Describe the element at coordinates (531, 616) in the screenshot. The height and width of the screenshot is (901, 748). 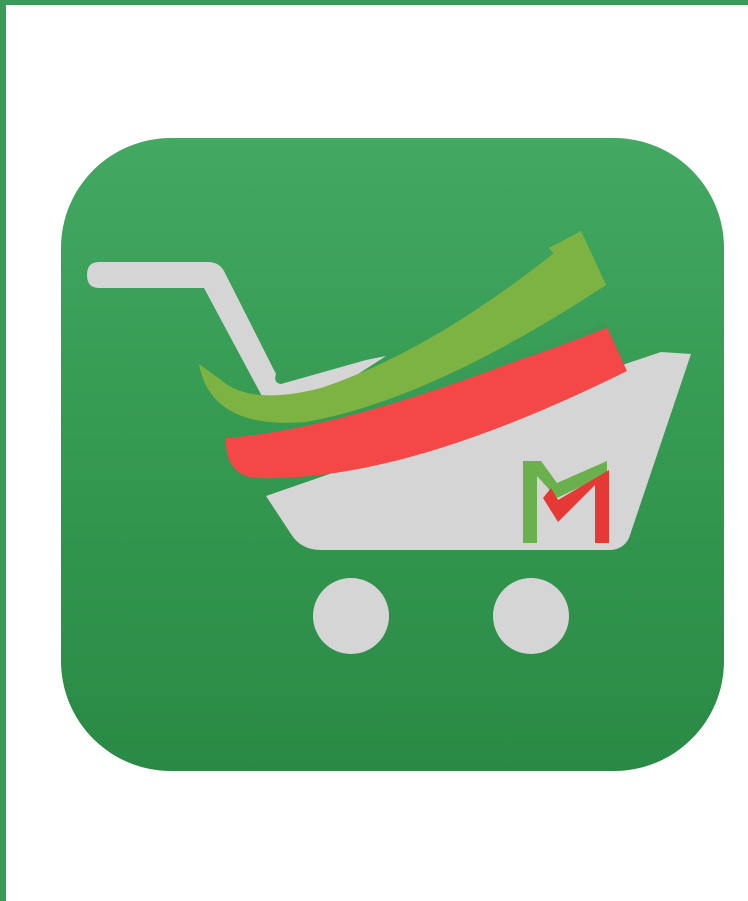
I see `cart-wheel-right-icon` at that location.